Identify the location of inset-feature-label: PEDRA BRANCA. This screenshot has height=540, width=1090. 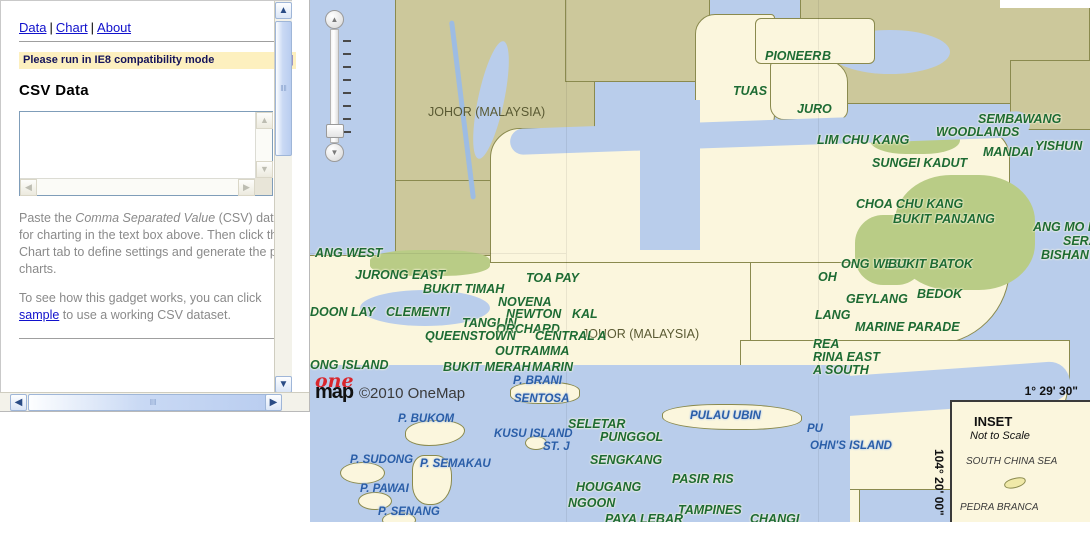
(999, 507).